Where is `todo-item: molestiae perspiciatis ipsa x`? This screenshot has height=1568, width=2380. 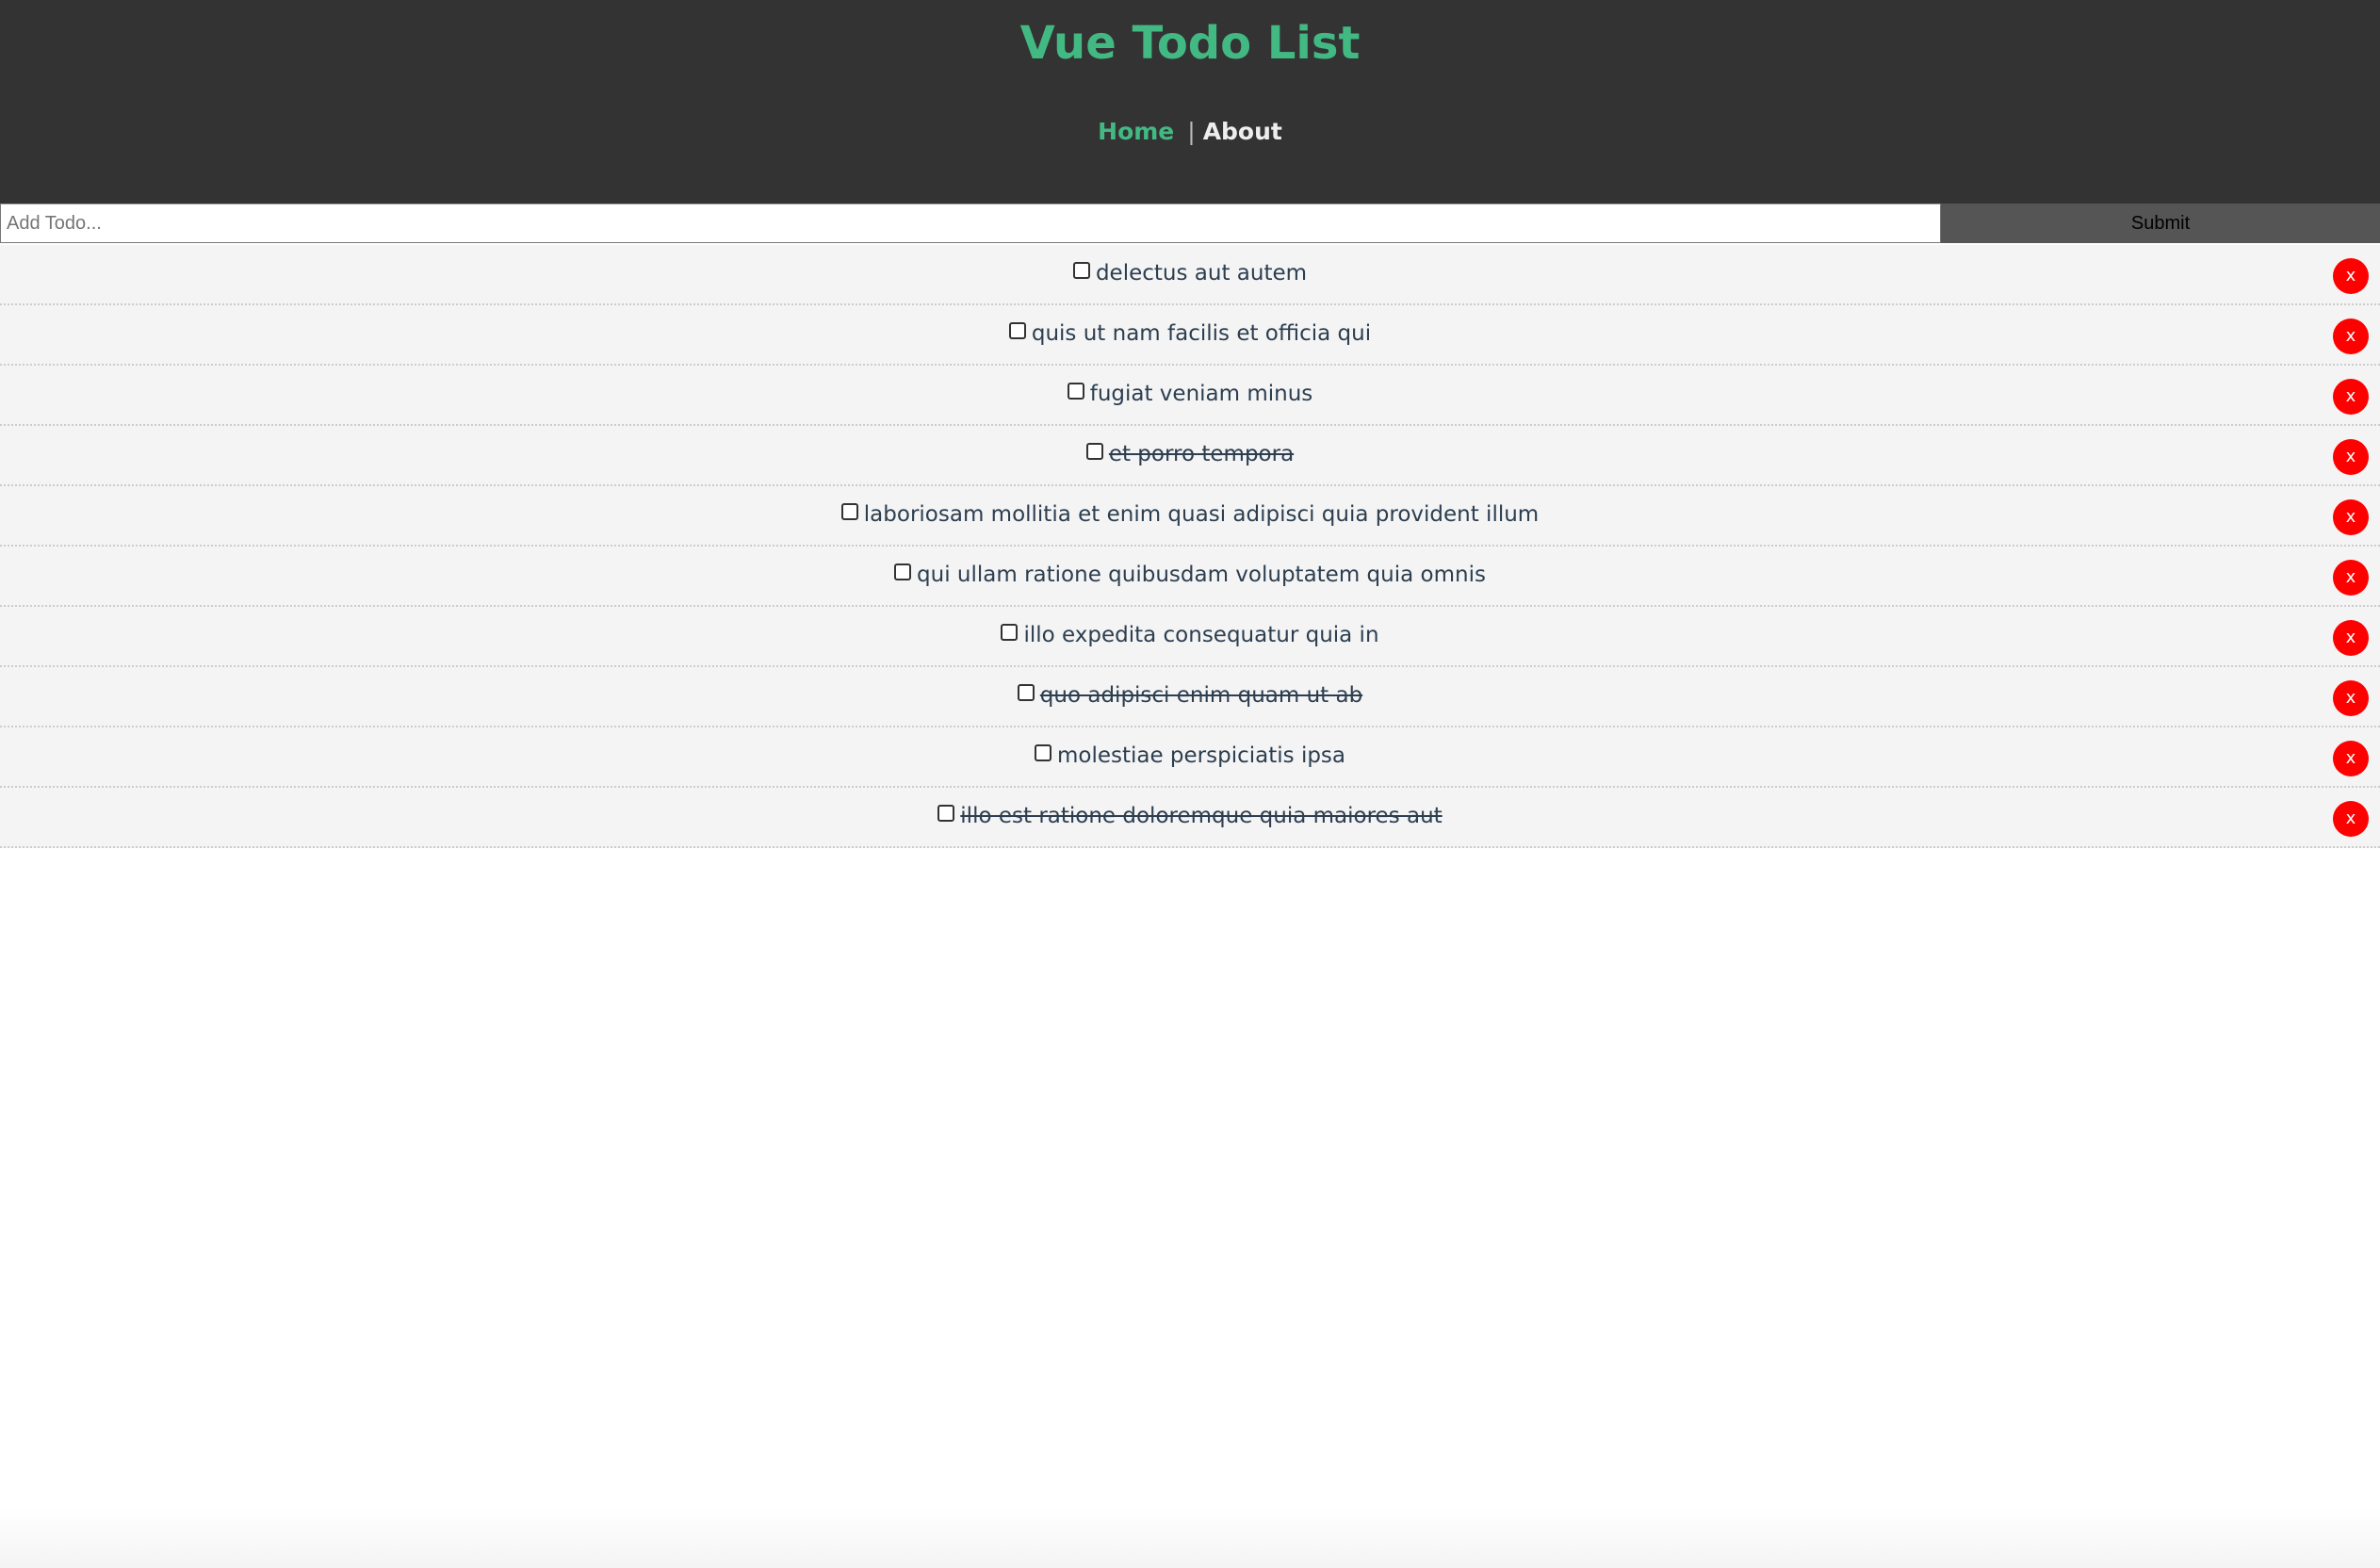 todo-item: molestiae perspiciatis ipsa x is located at coordinates (1190, 757).